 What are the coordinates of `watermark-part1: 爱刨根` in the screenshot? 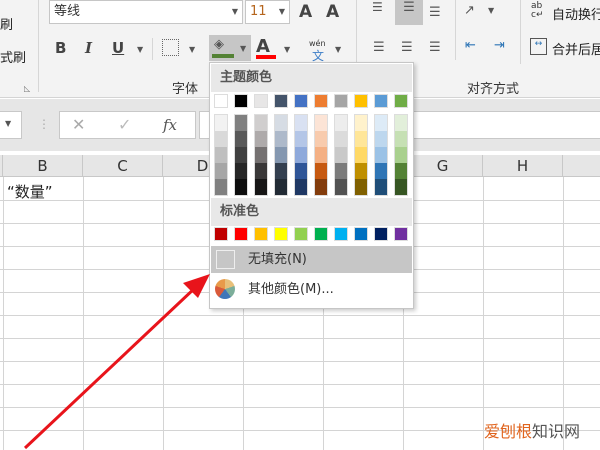 It's located at (507, 431).